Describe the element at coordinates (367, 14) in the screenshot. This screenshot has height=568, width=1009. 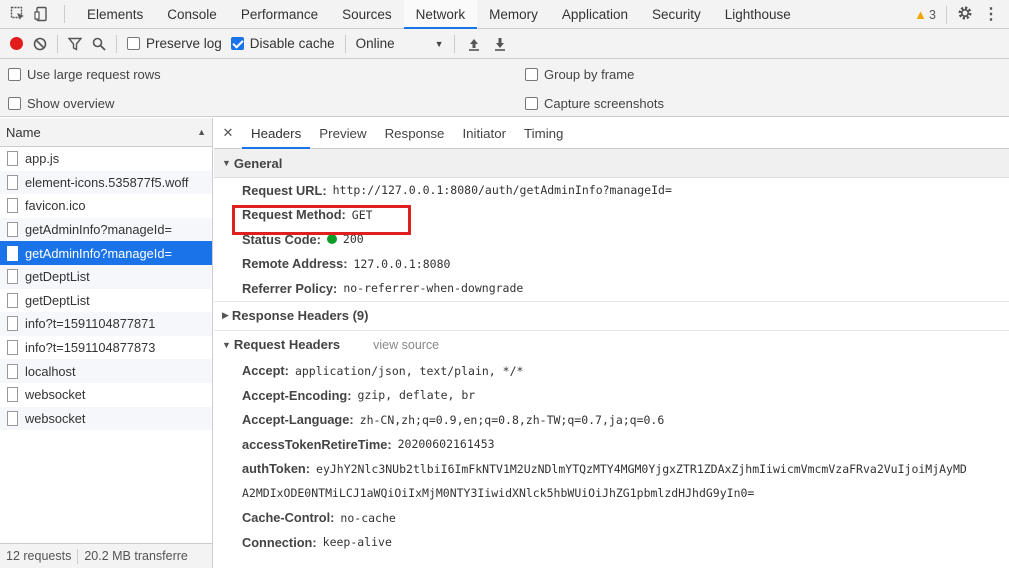
I see `tab-sources: Sources` at that location.